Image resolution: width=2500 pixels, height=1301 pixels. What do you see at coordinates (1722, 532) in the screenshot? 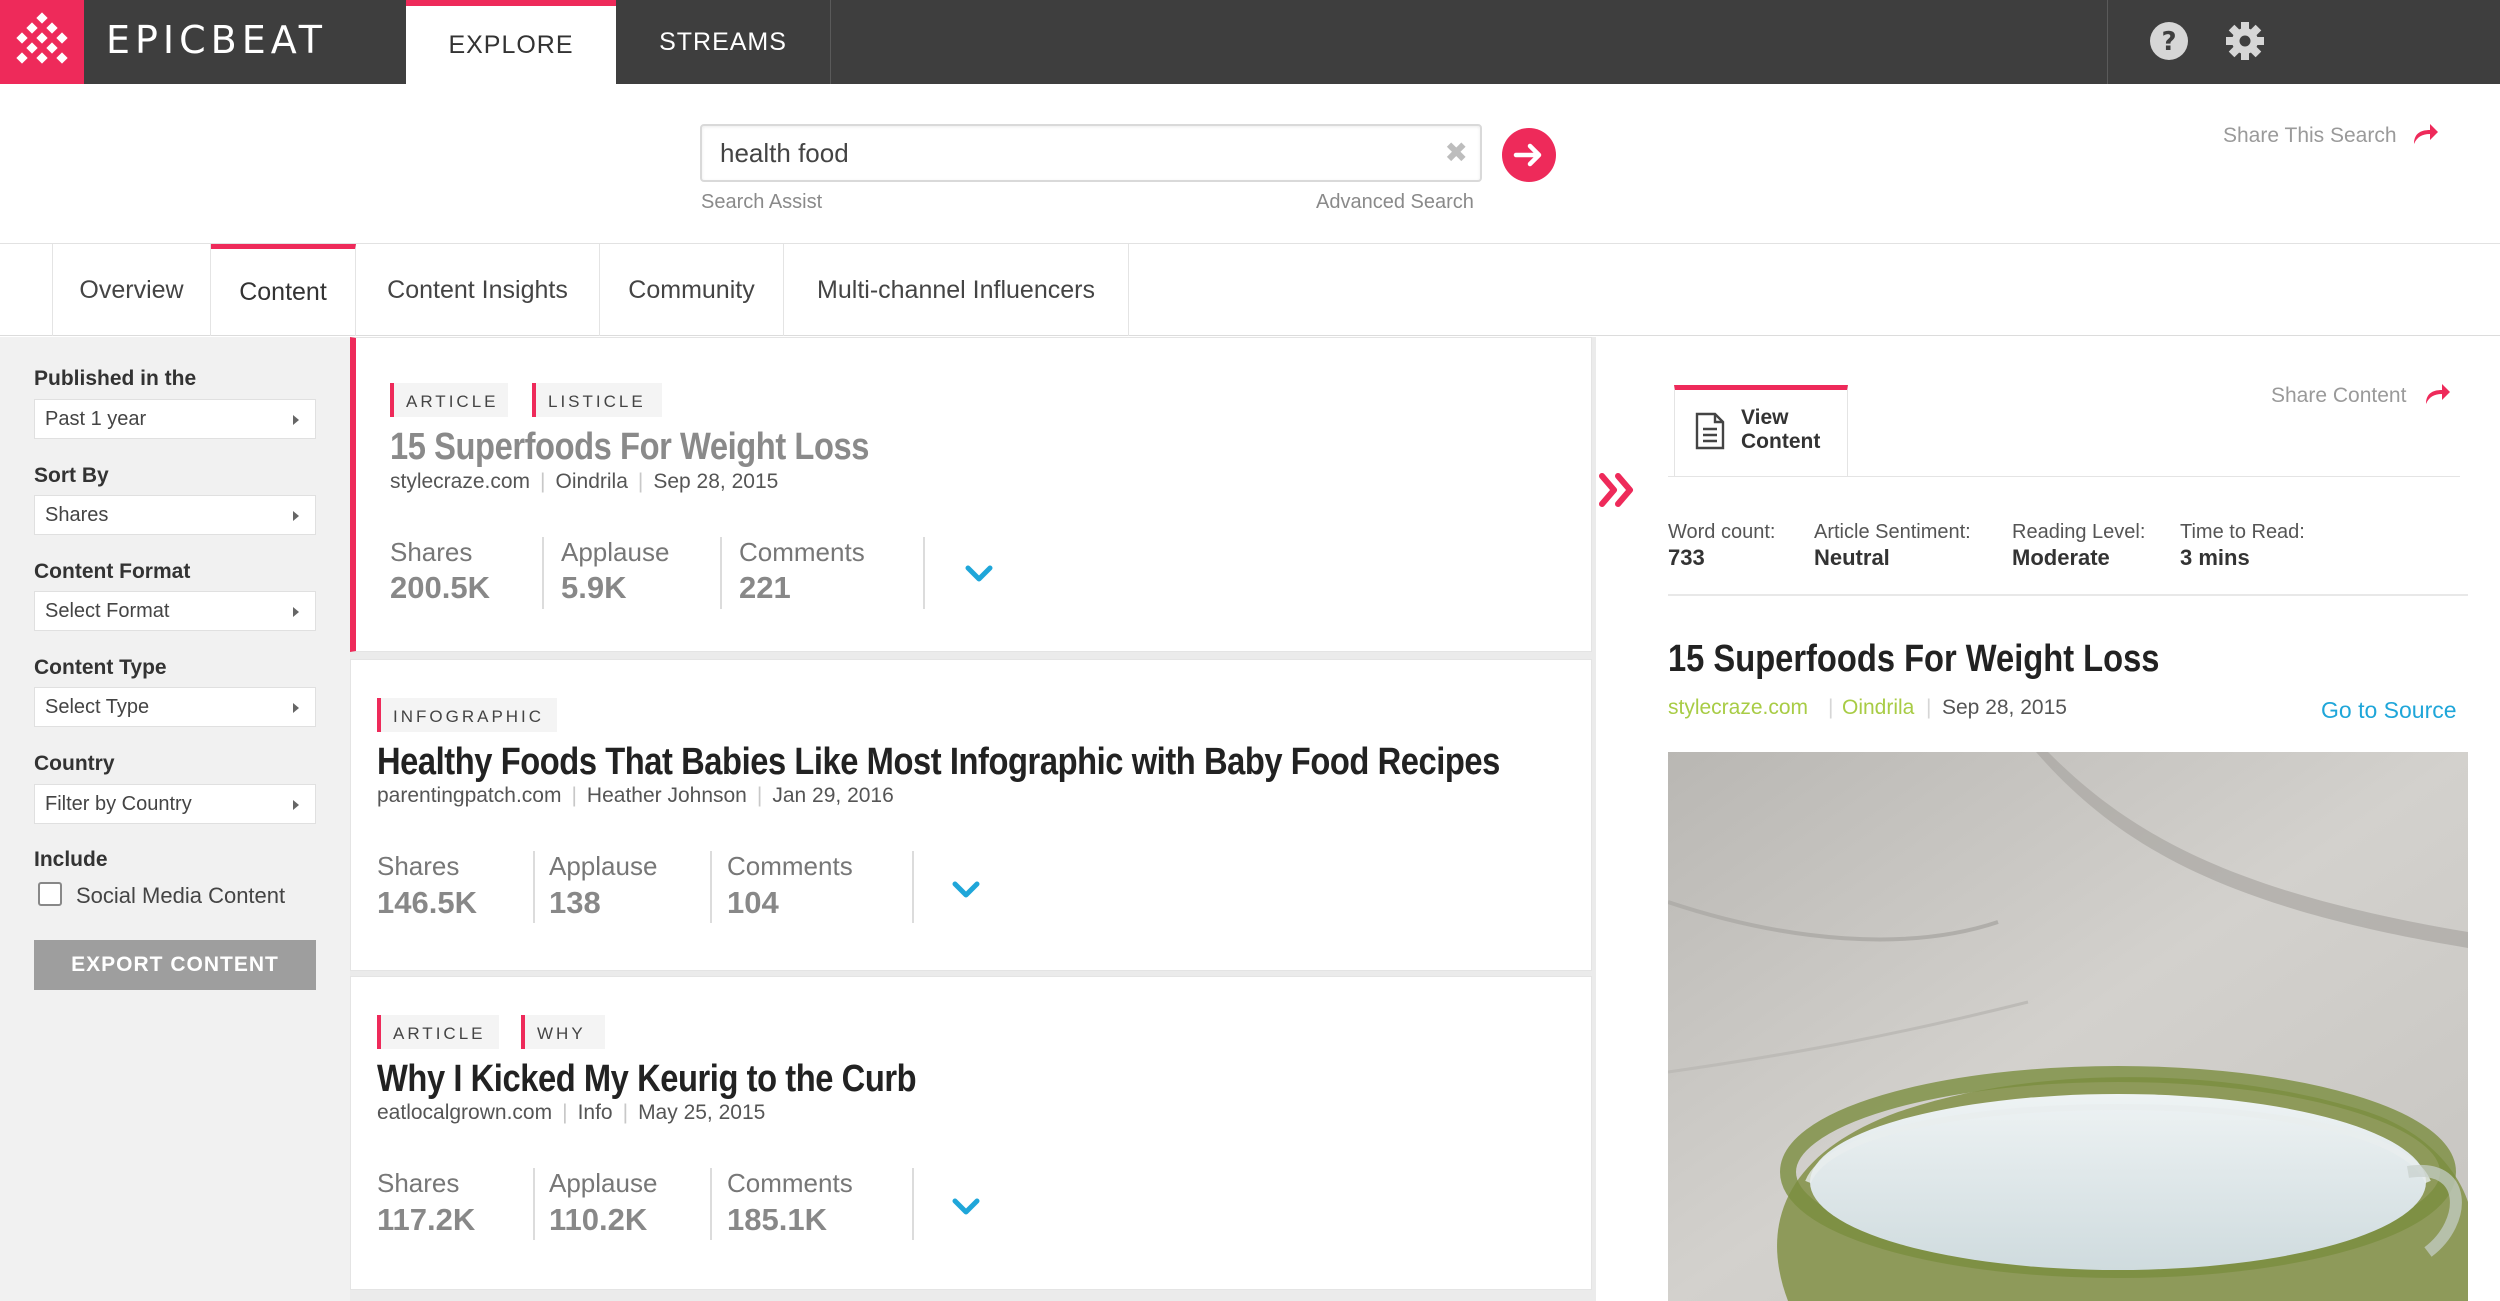
I see `word-count-label: Word count:` at bounding box center [1722, 532].